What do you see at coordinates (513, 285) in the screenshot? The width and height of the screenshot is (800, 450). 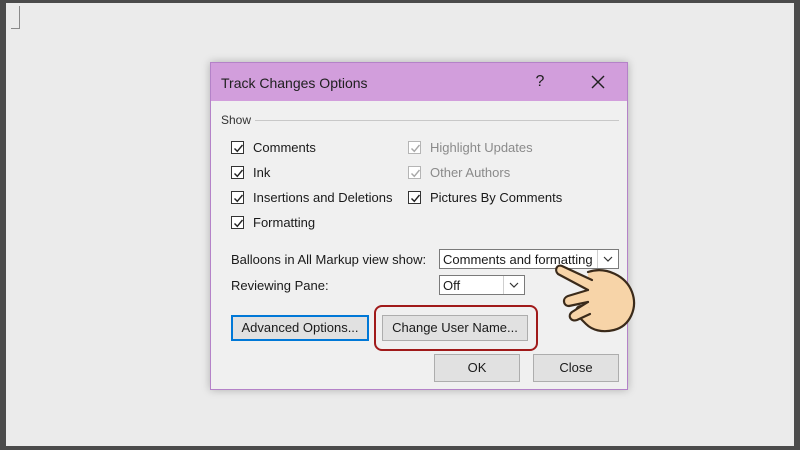 I see `chevron-down-icon` at bounding box center [513, 285].